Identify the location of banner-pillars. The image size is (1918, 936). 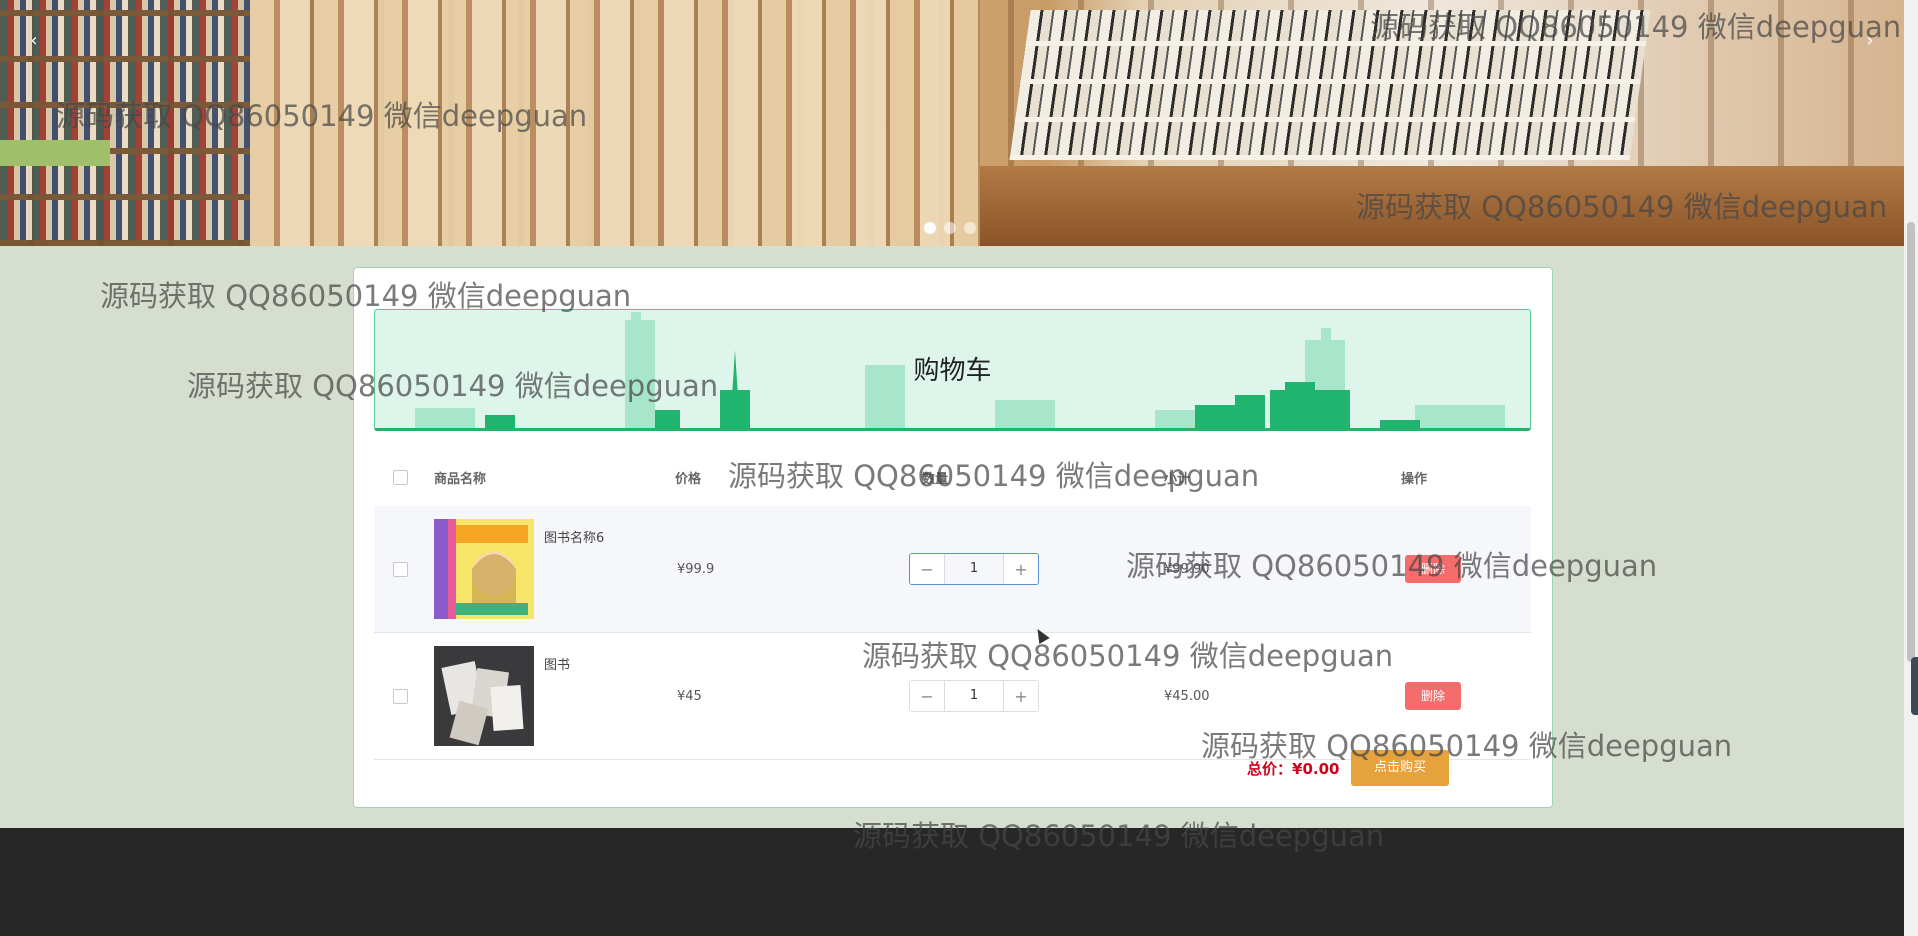
(615, 123).